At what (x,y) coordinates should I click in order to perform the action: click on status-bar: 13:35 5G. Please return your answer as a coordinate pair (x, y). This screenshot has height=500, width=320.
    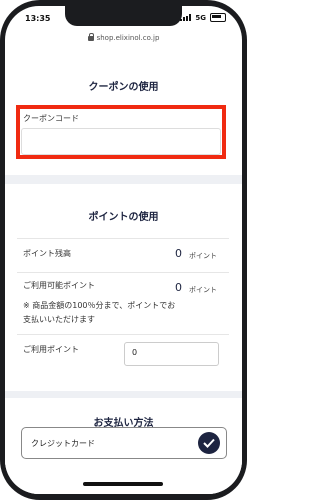
    Looking at the image, I should click on (123, 17).